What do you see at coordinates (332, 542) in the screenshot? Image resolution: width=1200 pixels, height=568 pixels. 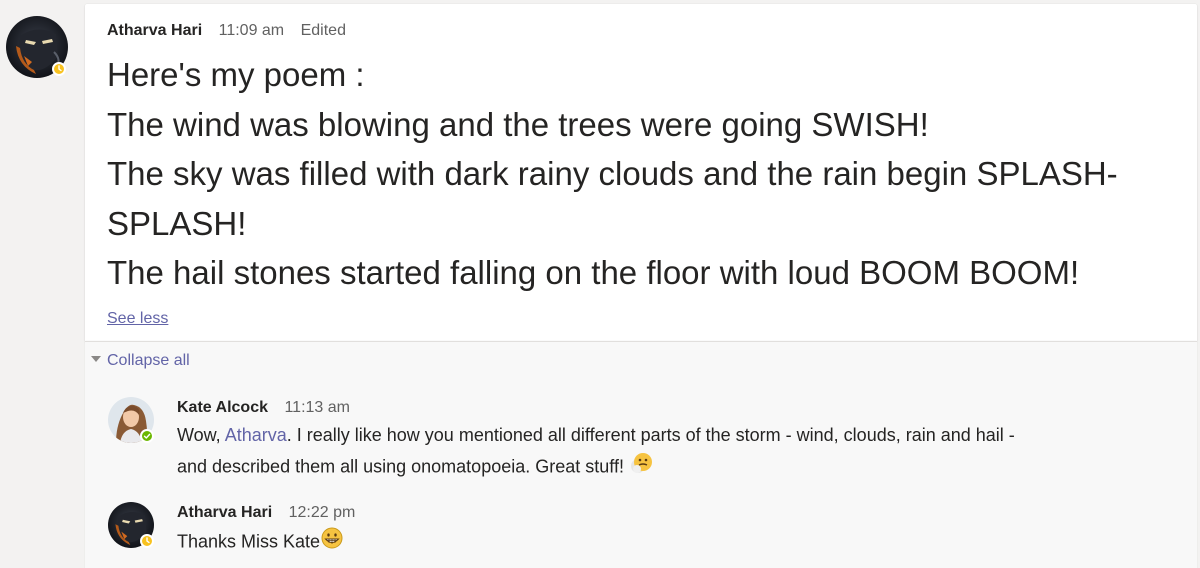 I see `grinning-face-emoji` at bounding box center [332, 542].